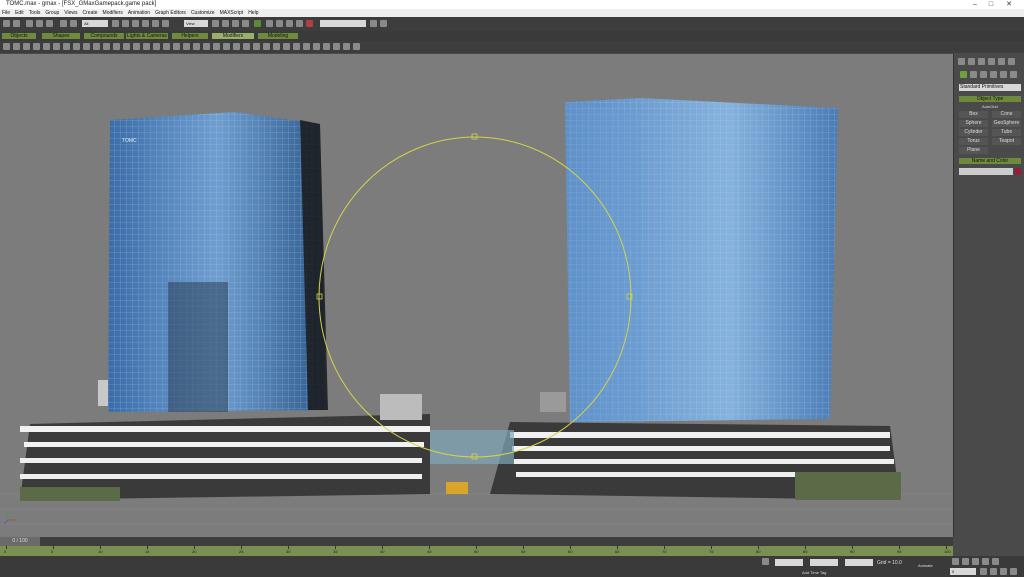 The width and height of the screenshot is (1024, 577). What do you see at coordinates (1013, 571) in the screenshot?
I see `maximize-viewport-icon` at bounding box center [1013, 571].